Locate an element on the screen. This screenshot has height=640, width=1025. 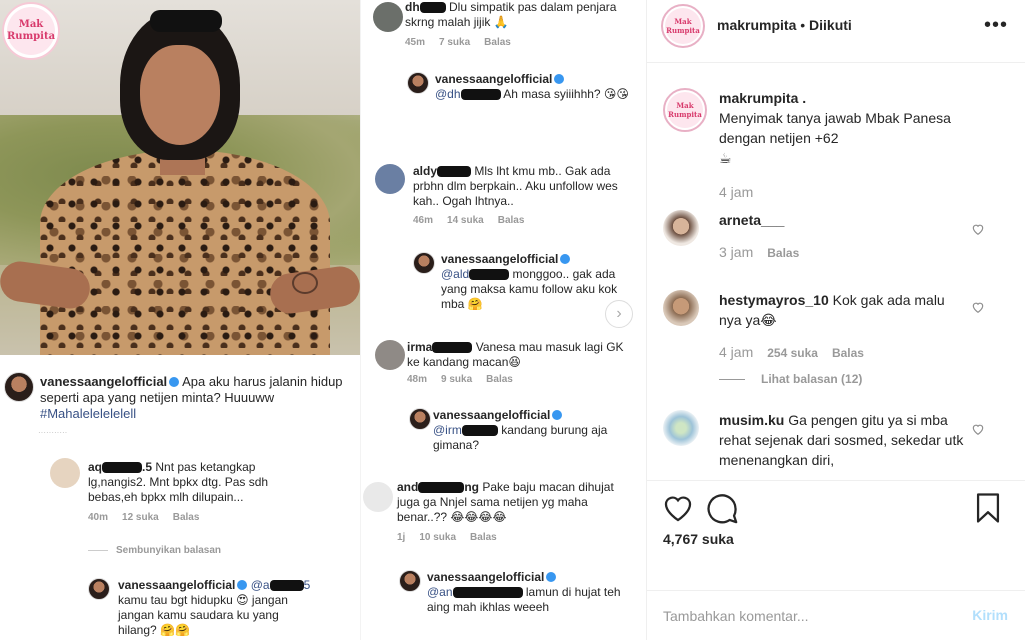
coffee-emoji-icon: ☕ is located at coordinates (725, 158).